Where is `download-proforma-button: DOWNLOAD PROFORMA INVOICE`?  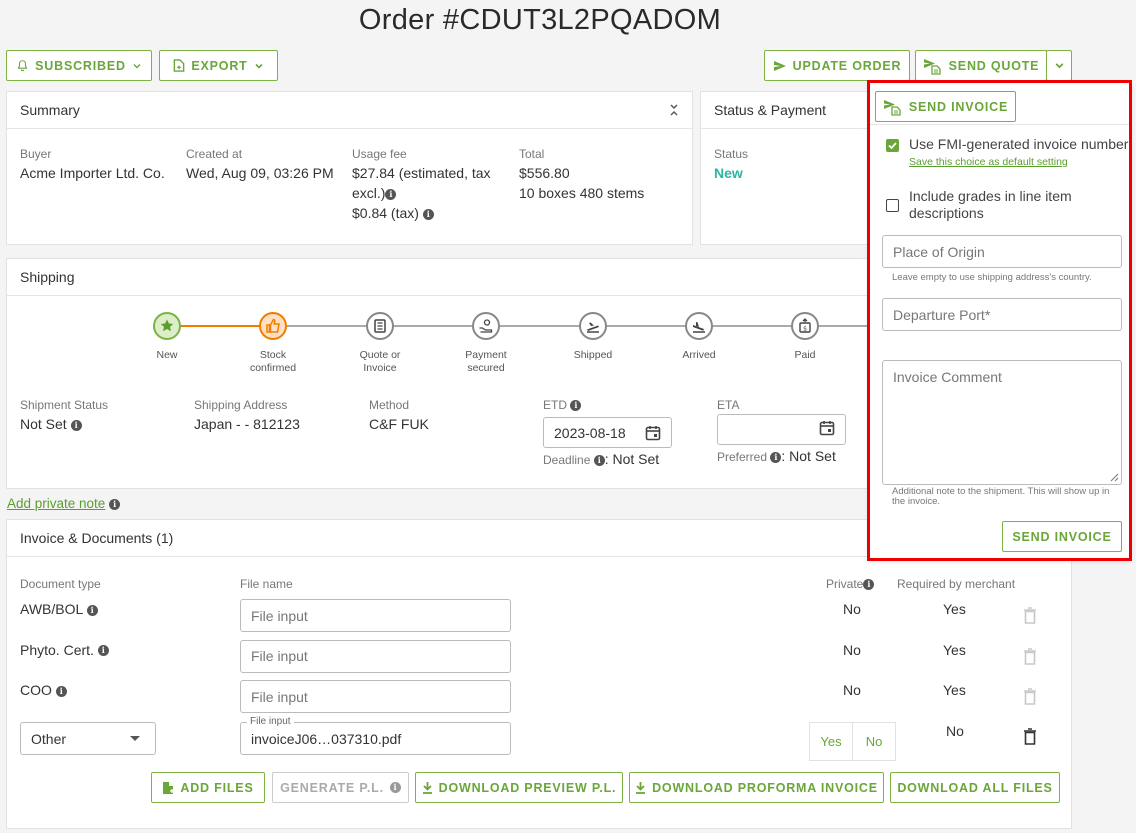 download-proforma-button: DOWNLOAD PROFORMA INVOICE is located at coordinates (756, 787).